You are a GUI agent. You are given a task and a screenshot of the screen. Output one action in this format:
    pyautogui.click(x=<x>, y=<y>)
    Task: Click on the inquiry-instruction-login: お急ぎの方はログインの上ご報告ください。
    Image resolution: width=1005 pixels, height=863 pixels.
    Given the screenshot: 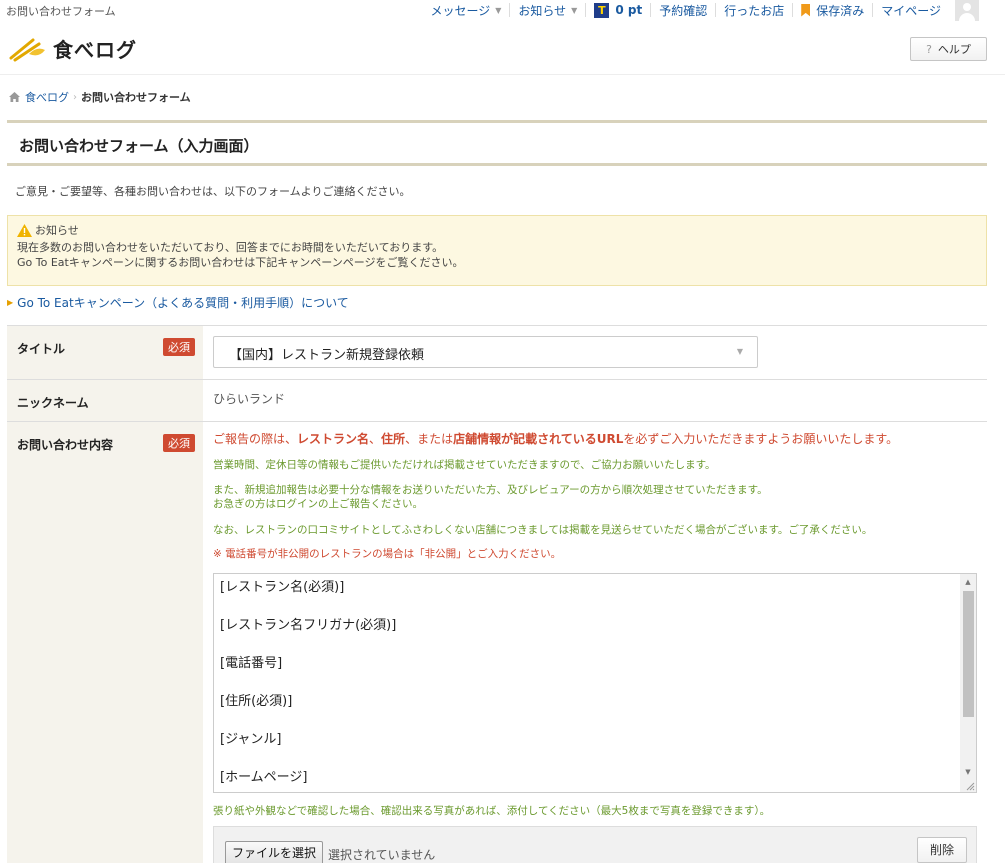 What is the action you would take?
    pyautogui.click(x=318, y=504)
    